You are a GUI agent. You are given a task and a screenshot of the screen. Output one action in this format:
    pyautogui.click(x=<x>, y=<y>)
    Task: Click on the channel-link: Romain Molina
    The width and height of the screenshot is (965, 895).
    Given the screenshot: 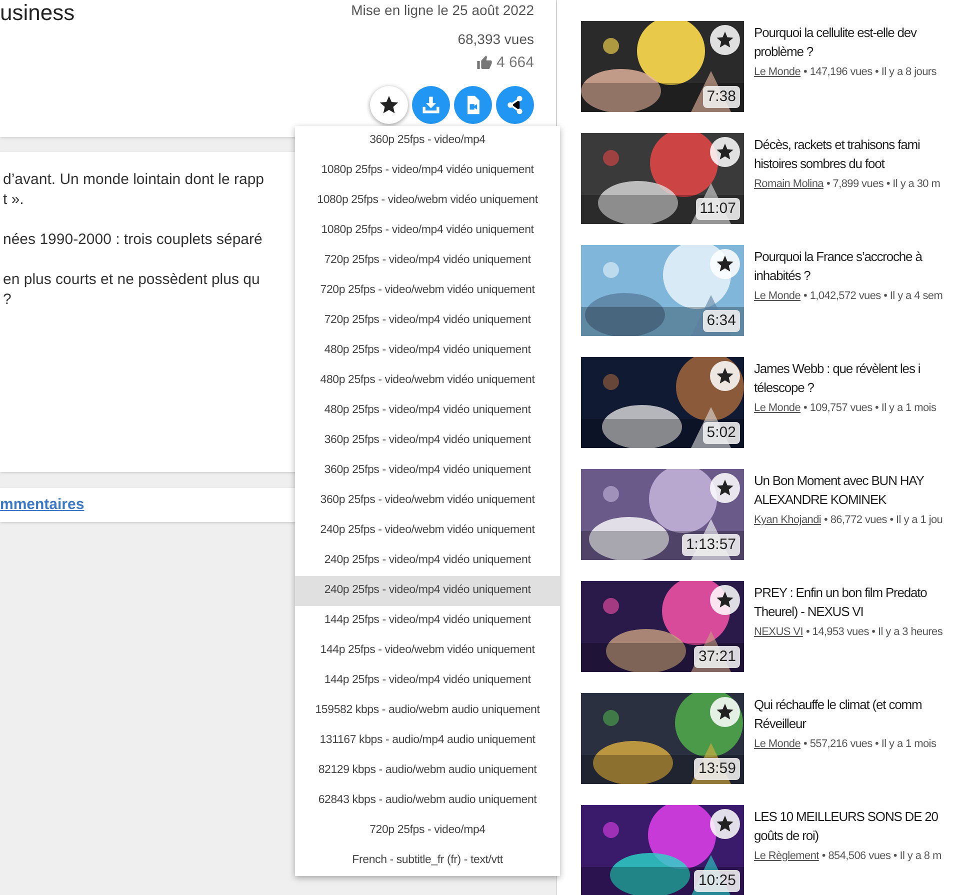 What is the action you would take?
    pyautogui.click(x=789, y=184)
    